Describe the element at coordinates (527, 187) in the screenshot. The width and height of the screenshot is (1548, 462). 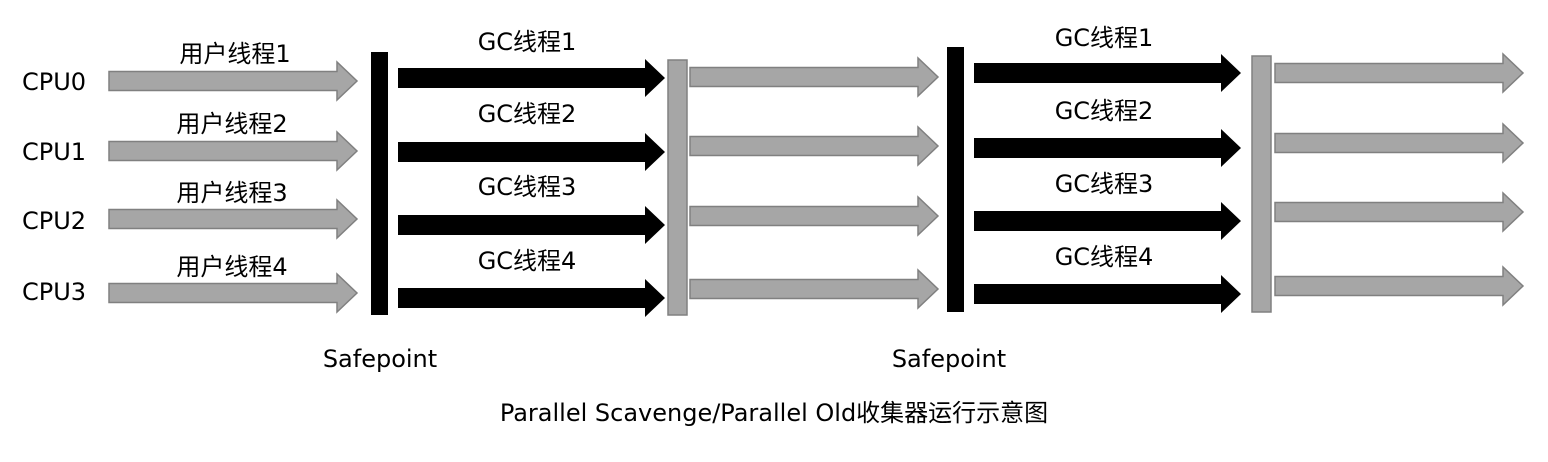
I see `gc-thread-label-3a: GC线程3` at that location.